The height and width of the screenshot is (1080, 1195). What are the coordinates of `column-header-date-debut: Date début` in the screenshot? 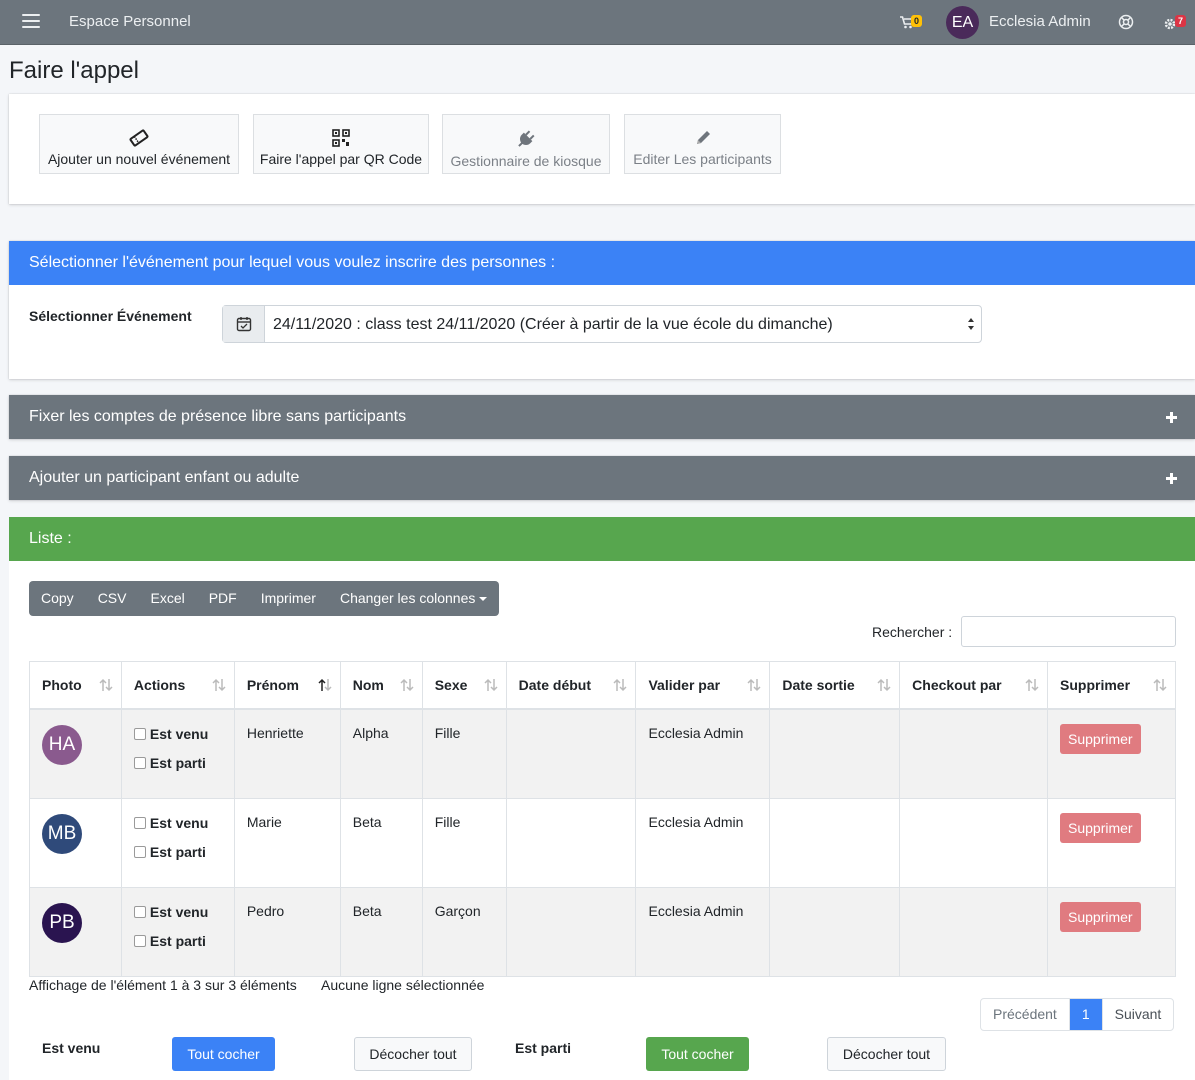 It's located at (571, 685).